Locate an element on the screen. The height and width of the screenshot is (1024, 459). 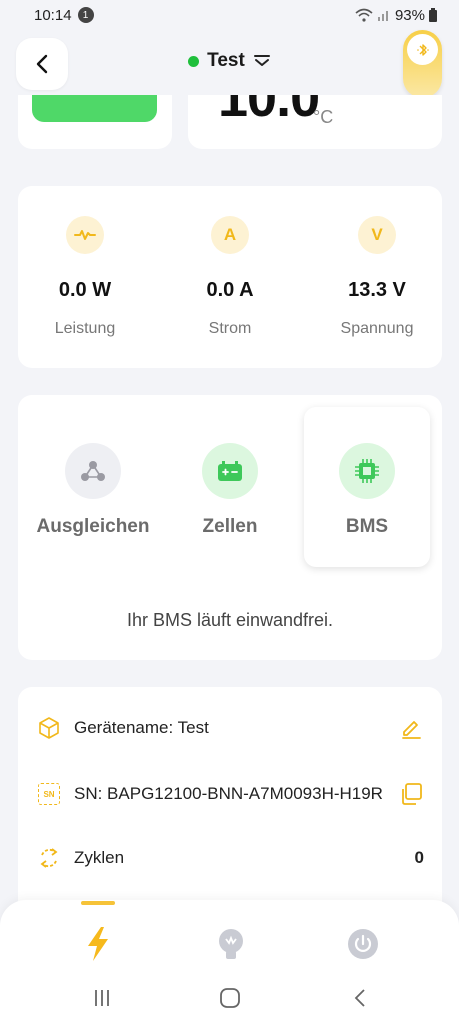
tab-bms: BMS is located at coordinates (367, 487).